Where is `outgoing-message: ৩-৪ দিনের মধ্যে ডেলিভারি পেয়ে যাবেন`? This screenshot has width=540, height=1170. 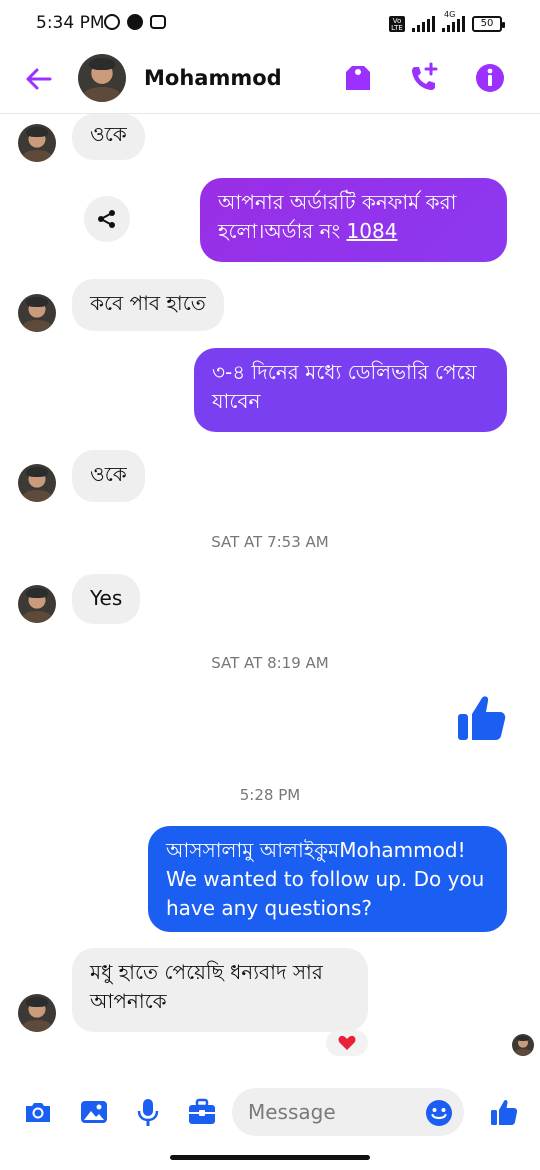
outgoing-message: ৩-৪ দিনের মধ্যে ডেলিভারি পেয়ে যাবেন is located at coordinates (350, 390).